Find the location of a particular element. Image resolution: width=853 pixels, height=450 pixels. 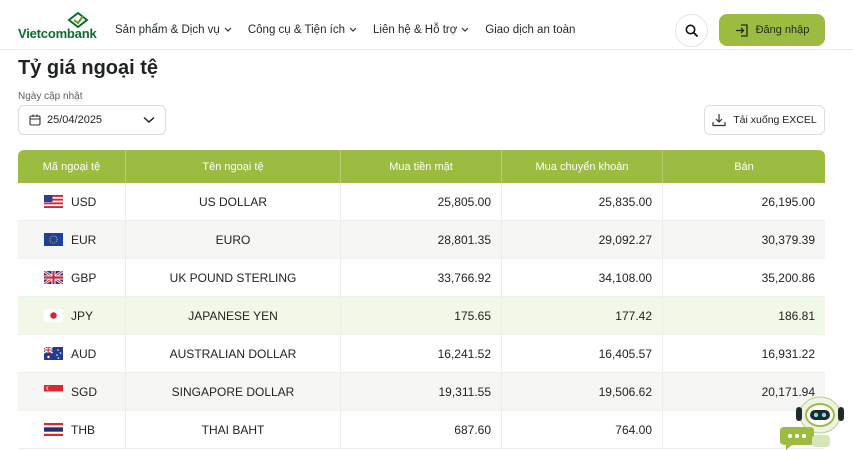

vietcombank-logo: Vietcombank is located at coordinates (57, 26).